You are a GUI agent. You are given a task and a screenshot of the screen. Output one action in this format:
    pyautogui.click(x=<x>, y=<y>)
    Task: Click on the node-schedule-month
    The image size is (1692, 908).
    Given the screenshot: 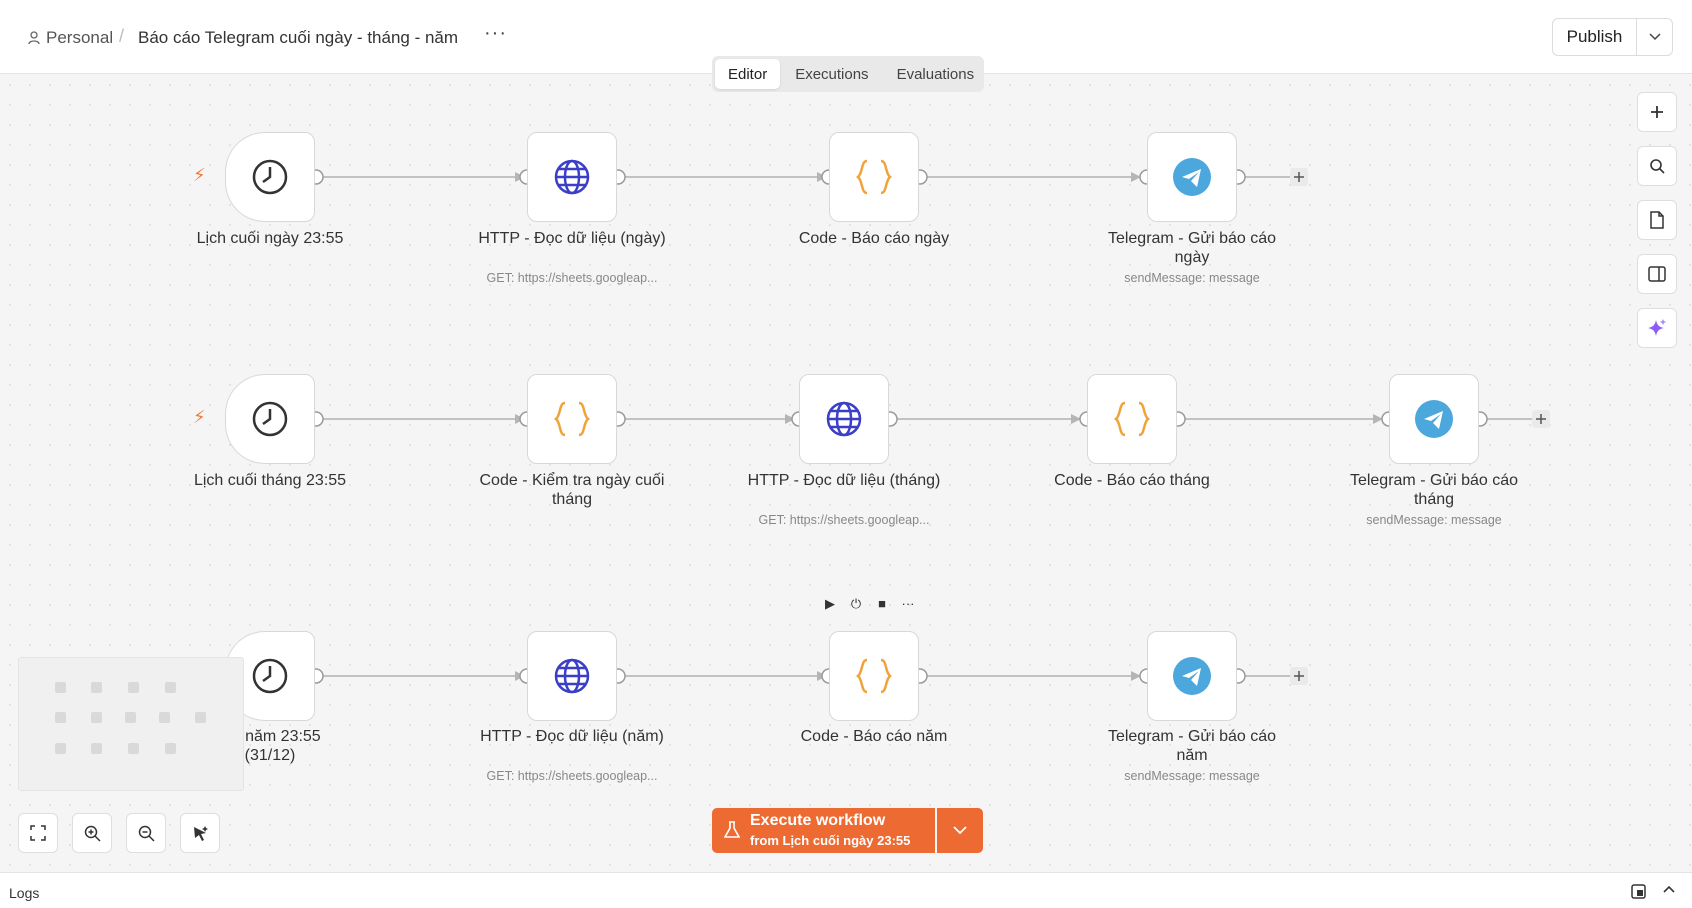 What is the action you would take?
    pyautogui.click(x=270, y=419)
    